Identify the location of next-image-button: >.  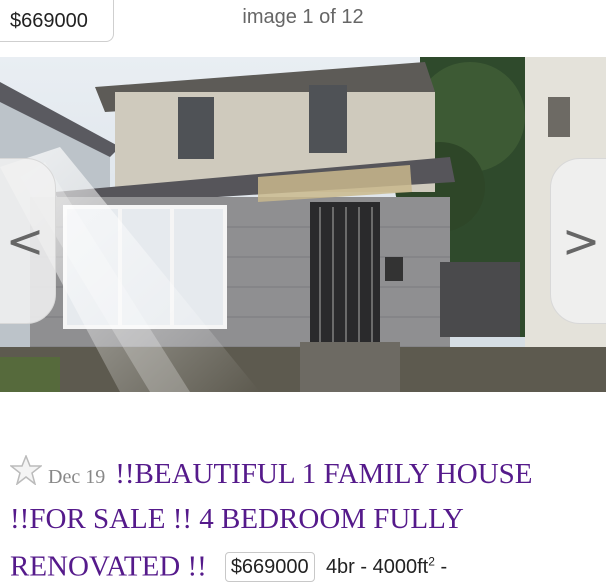
(578, 241).